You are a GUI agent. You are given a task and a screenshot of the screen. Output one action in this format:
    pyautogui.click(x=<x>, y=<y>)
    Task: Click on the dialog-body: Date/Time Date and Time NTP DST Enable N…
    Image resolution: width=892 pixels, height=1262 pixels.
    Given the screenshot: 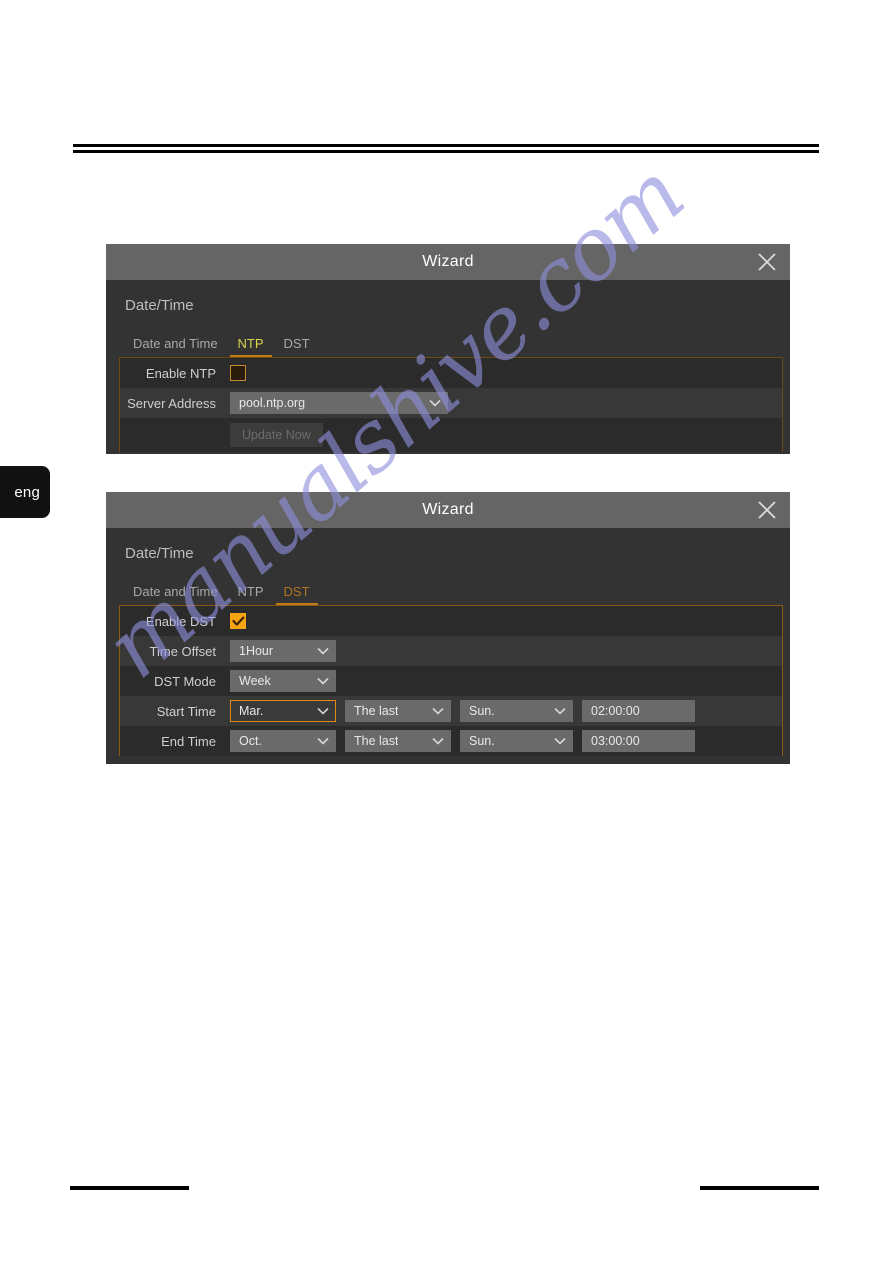 What is the action you would take?
    pyautogui.click(x=448, y=367)
    